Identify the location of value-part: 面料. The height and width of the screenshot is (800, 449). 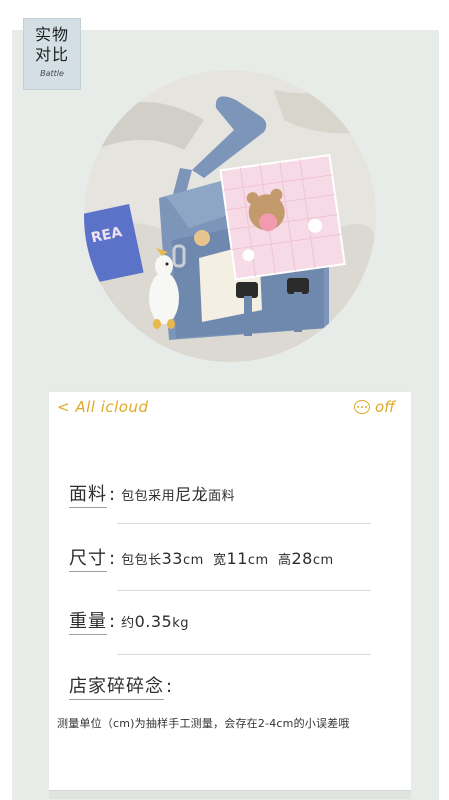
(222, 496).